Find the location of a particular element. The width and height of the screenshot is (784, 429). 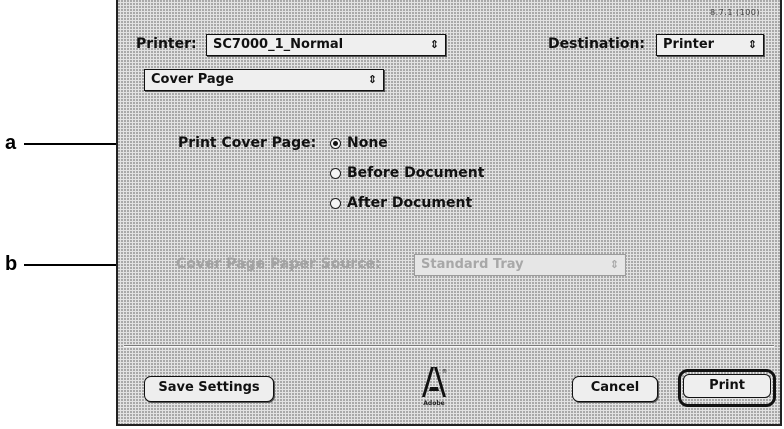

callout-a: a is located at coordinates (11, 143).